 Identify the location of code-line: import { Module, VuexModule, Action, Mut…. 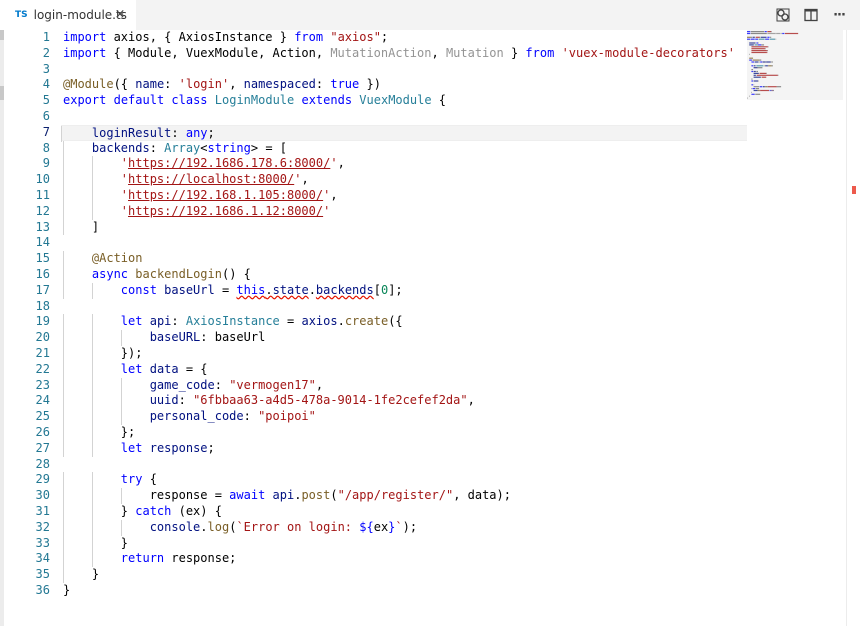
(405, 54).